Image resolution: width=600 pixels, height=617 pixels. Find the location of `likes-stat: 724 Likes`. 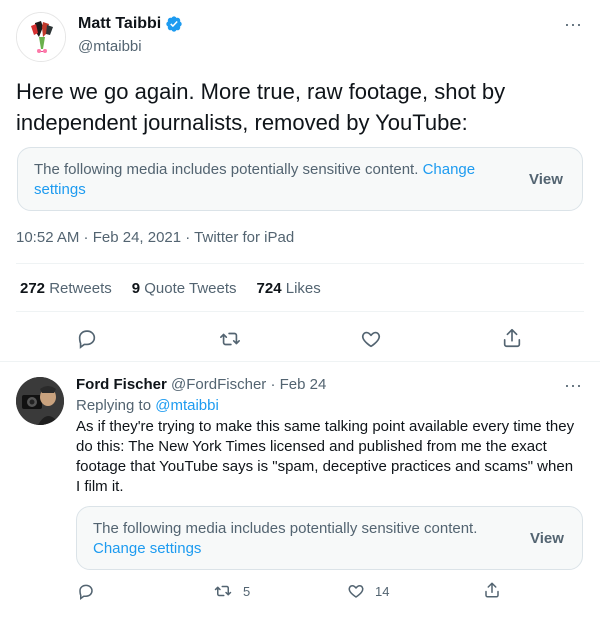

likes-stat: 724 Likes is located at coordinates (289, 288).